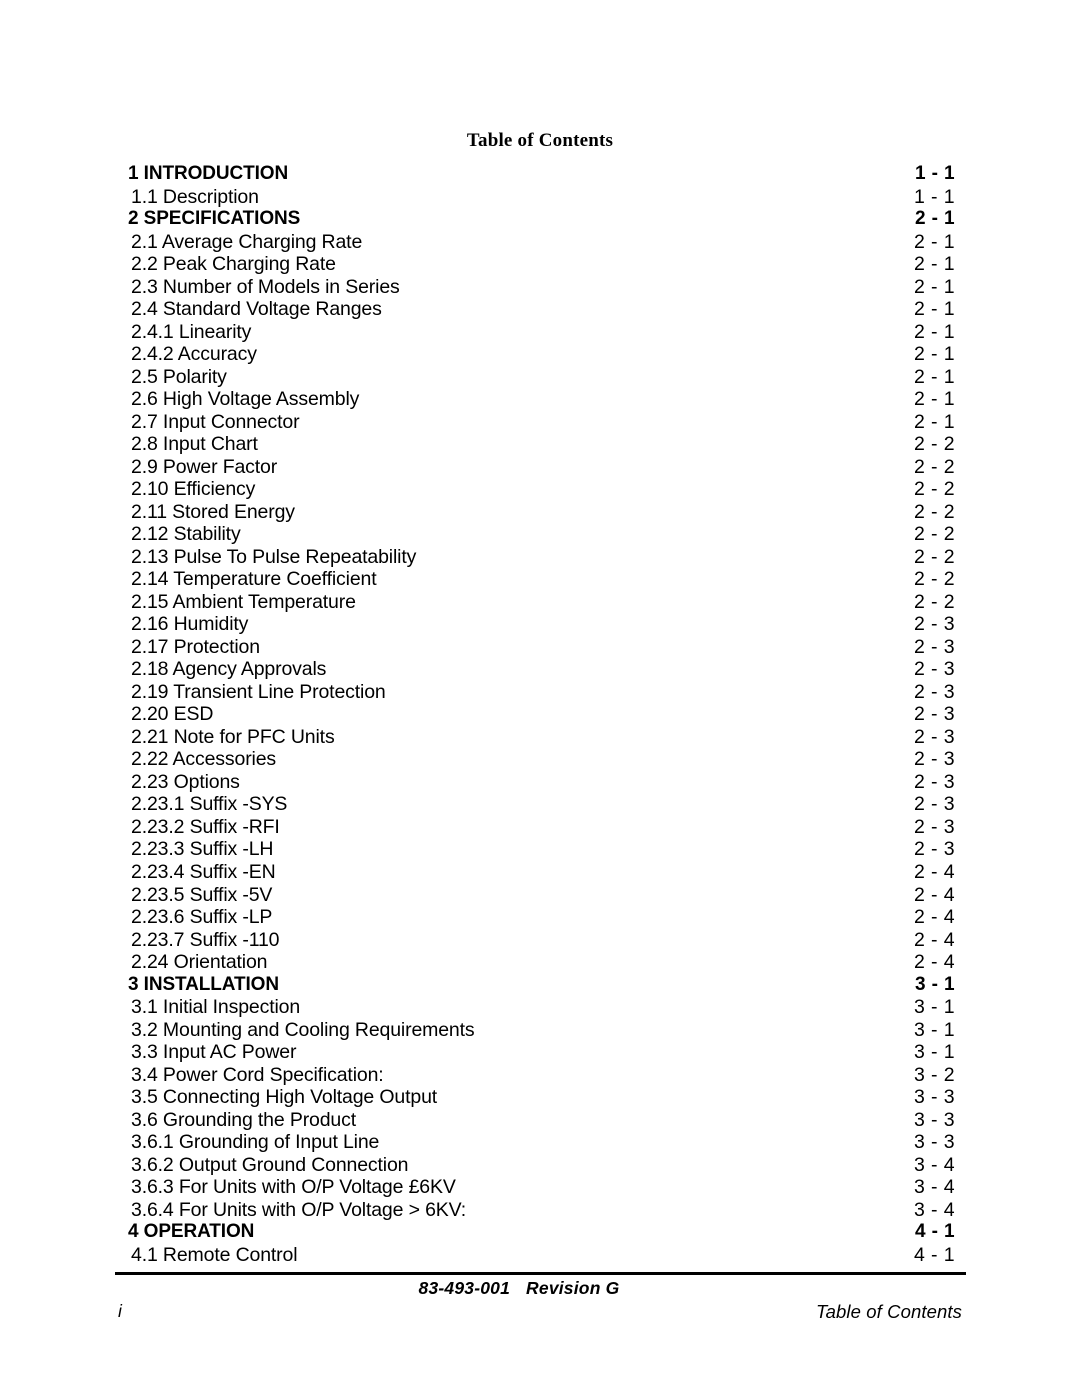 The width and height of the screenshot is (1080, 1397). Describe the element at coordinates (543, 872) in the screenshot. I see `toc-entry: 2.23.4 Suffix -EN 2 - 4` at that location.